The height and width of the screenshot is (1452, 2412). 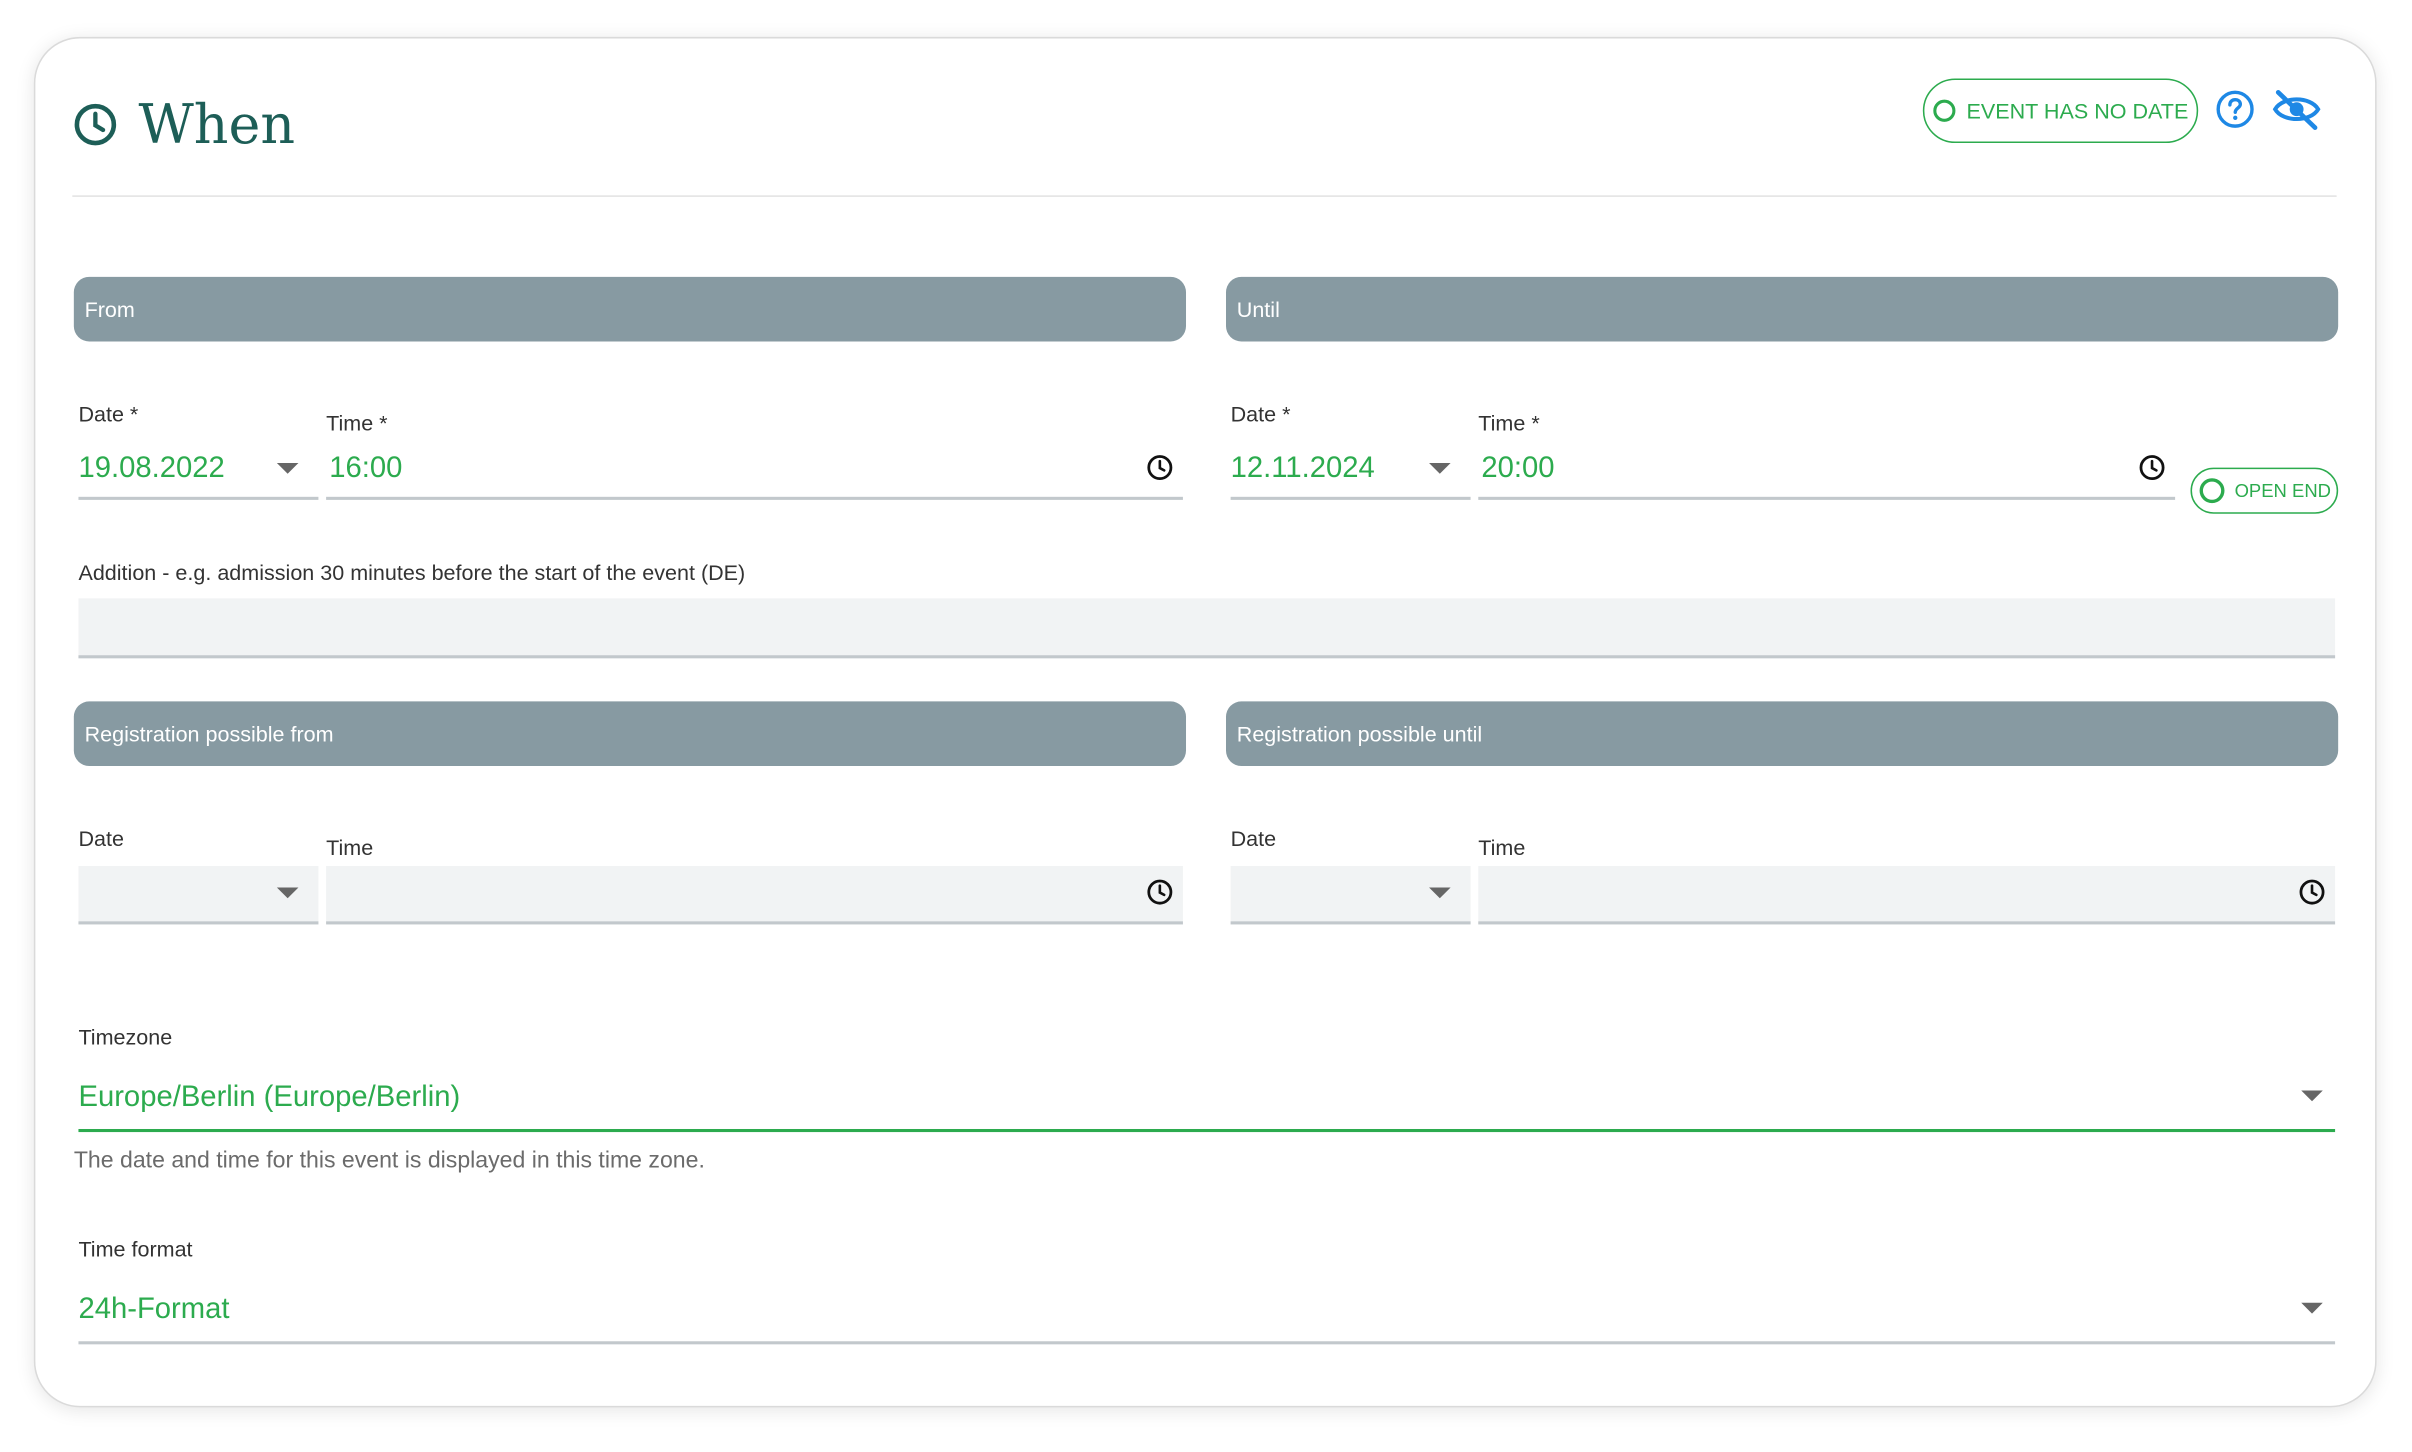 What do you see at coordinates (1207, 628) in the screenshot?
I see `addition-input` at bounding box center [1207, 628].